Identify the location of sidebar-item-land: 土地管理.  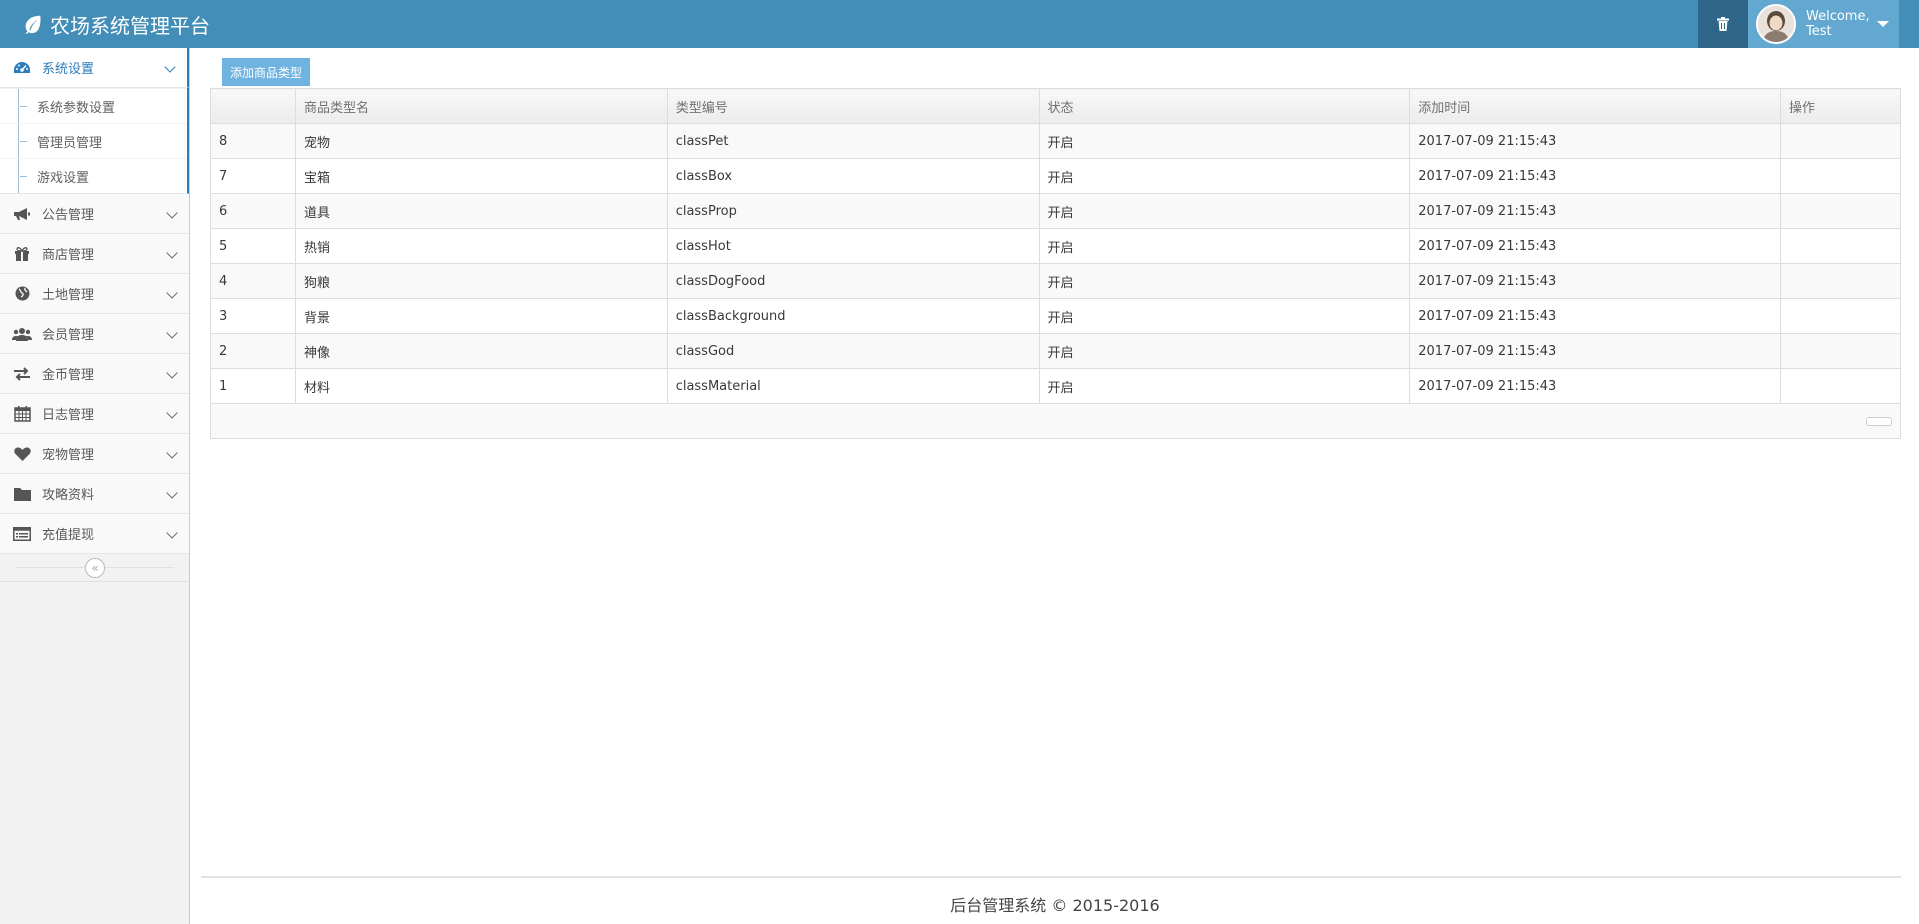
(94, 294).